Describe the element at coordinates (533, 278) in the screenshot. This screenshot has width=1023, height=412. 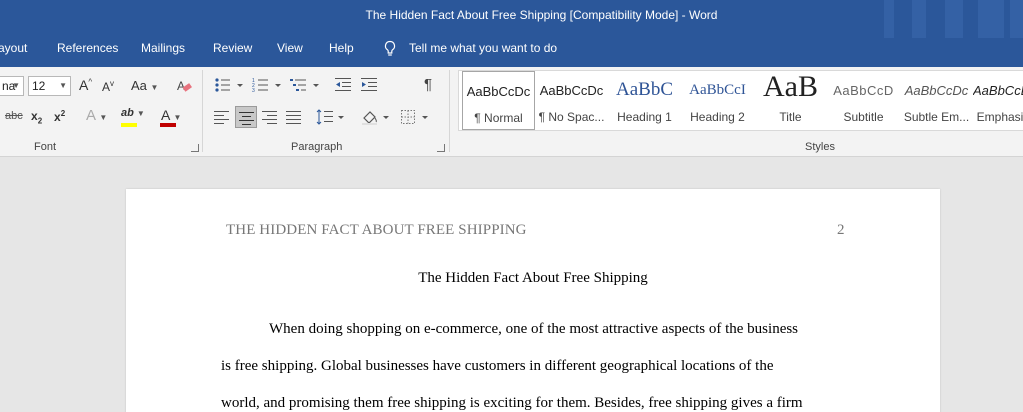
I see `document-title: The Hidden Fact About Free Shipping` at that location.